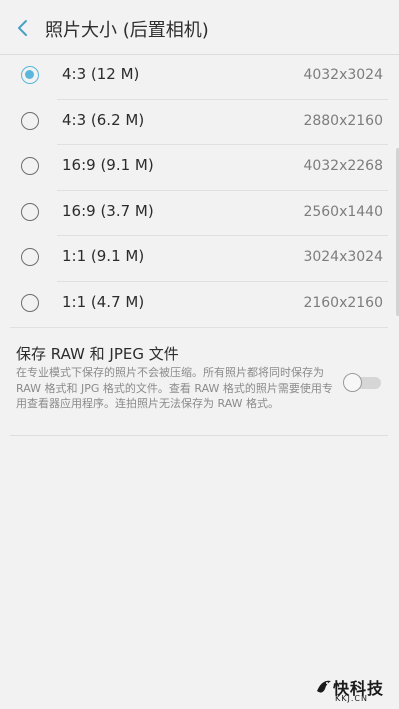 The image size is (399, 709). What do you see at coordinates (199, 435) in the screenshot?
I see `row-divider` at bounding box center [199, 435].